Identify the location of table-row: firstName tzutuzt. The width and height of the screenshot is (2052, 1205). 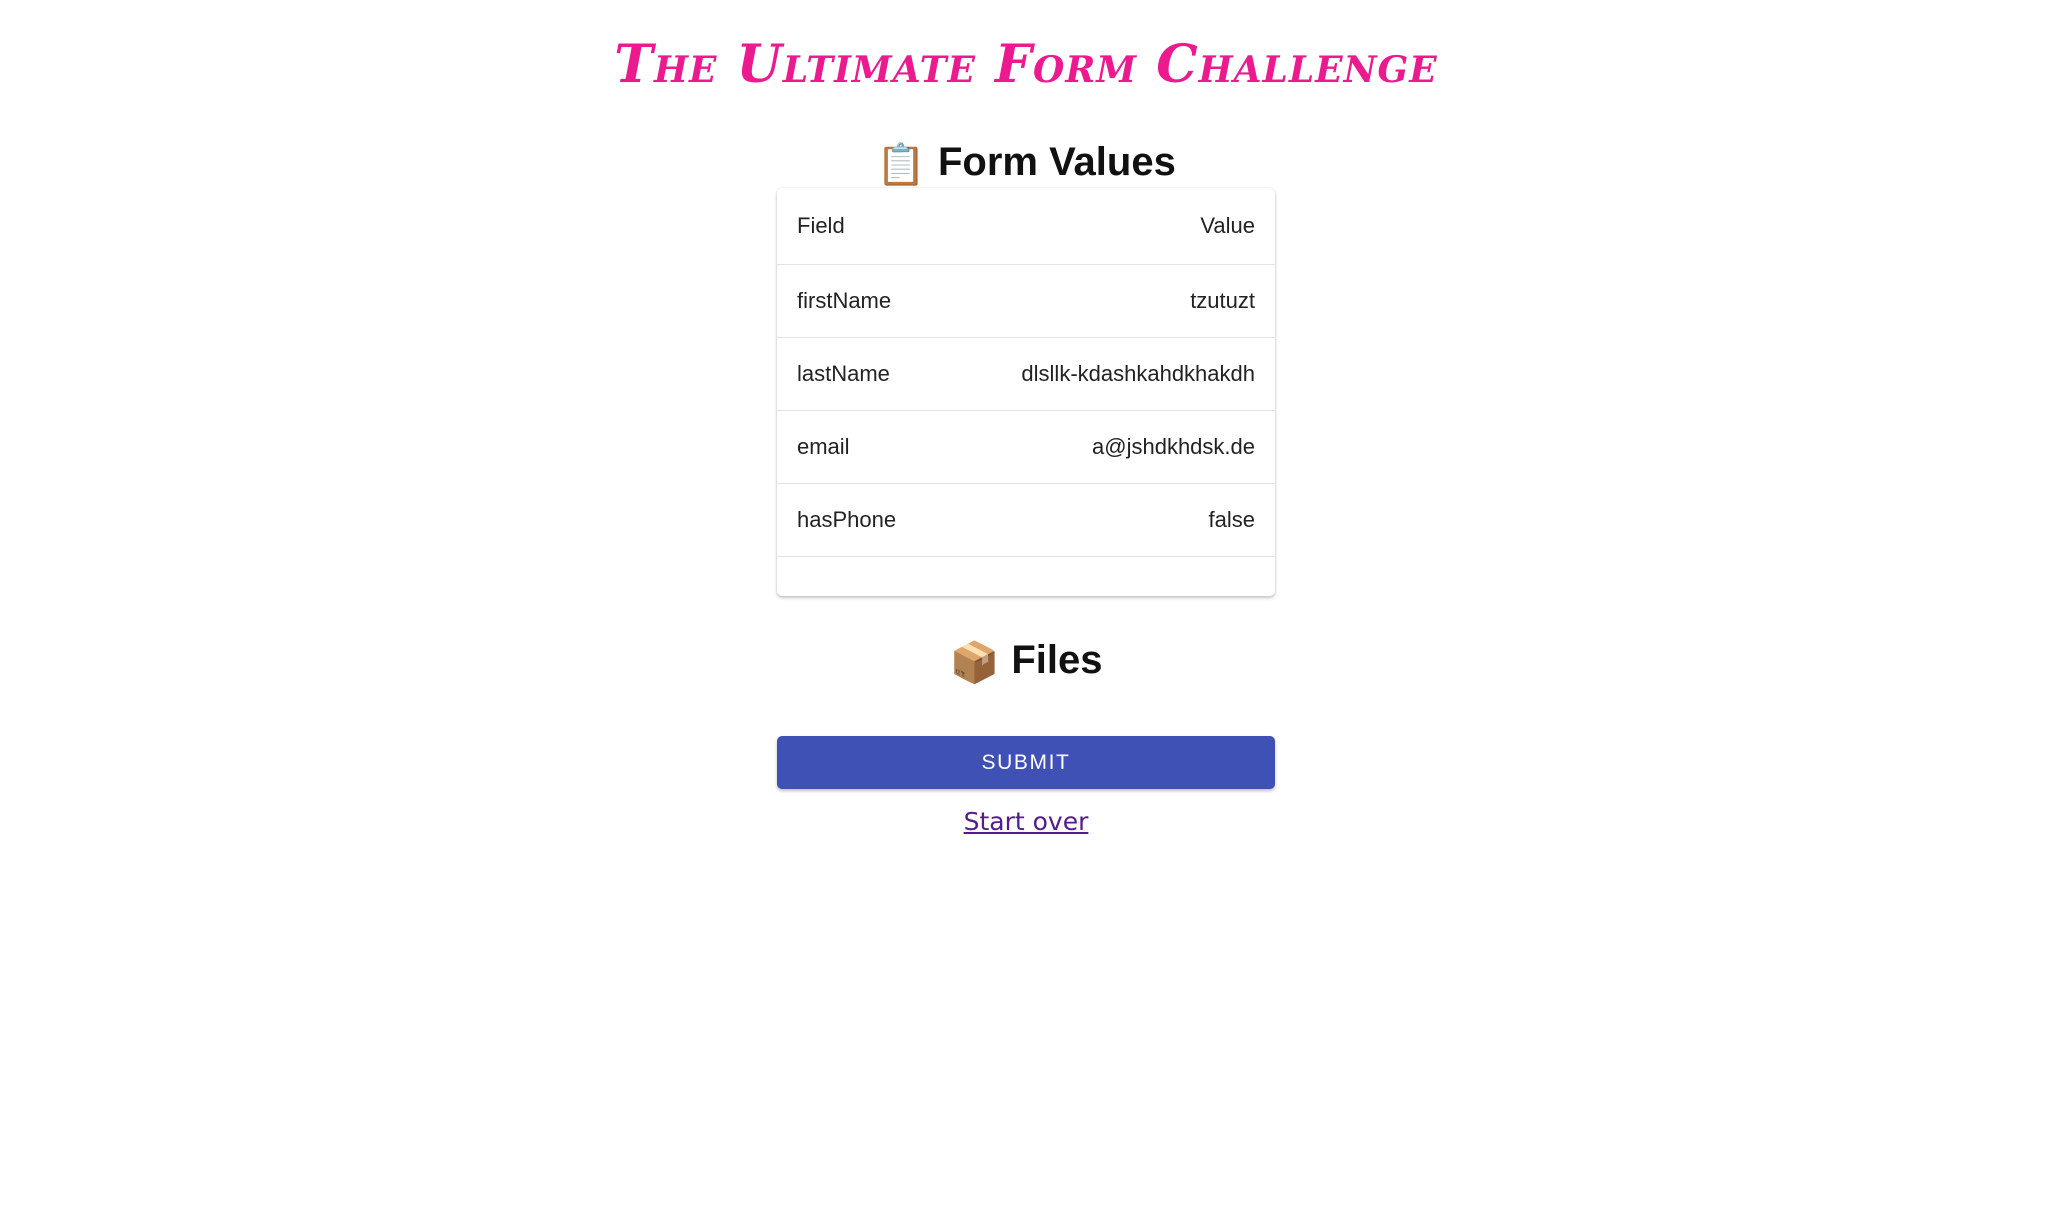
(1026, 301).